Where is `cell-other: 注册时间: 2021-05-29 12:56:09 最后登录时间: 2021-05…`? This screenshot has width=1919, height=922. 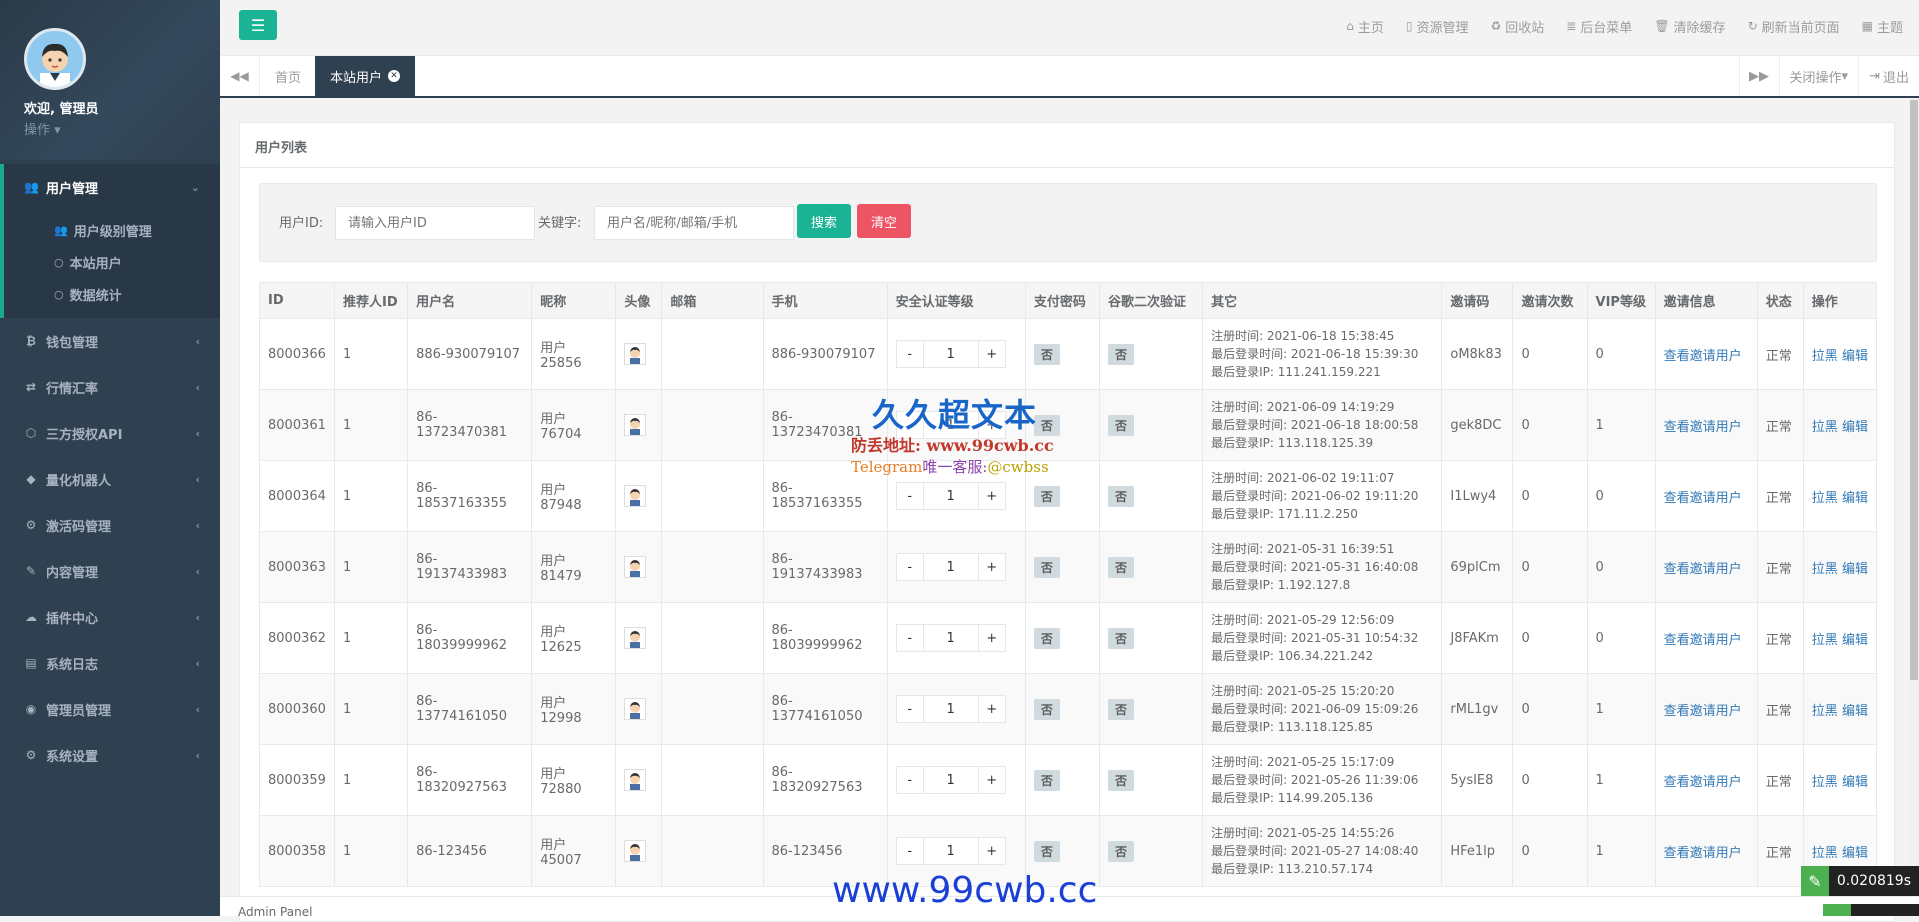
cell-other: 注册时间: 2021-05-29 12:56:09 最后登录时间: 2021-05… is located at coordinates (1322, 638).